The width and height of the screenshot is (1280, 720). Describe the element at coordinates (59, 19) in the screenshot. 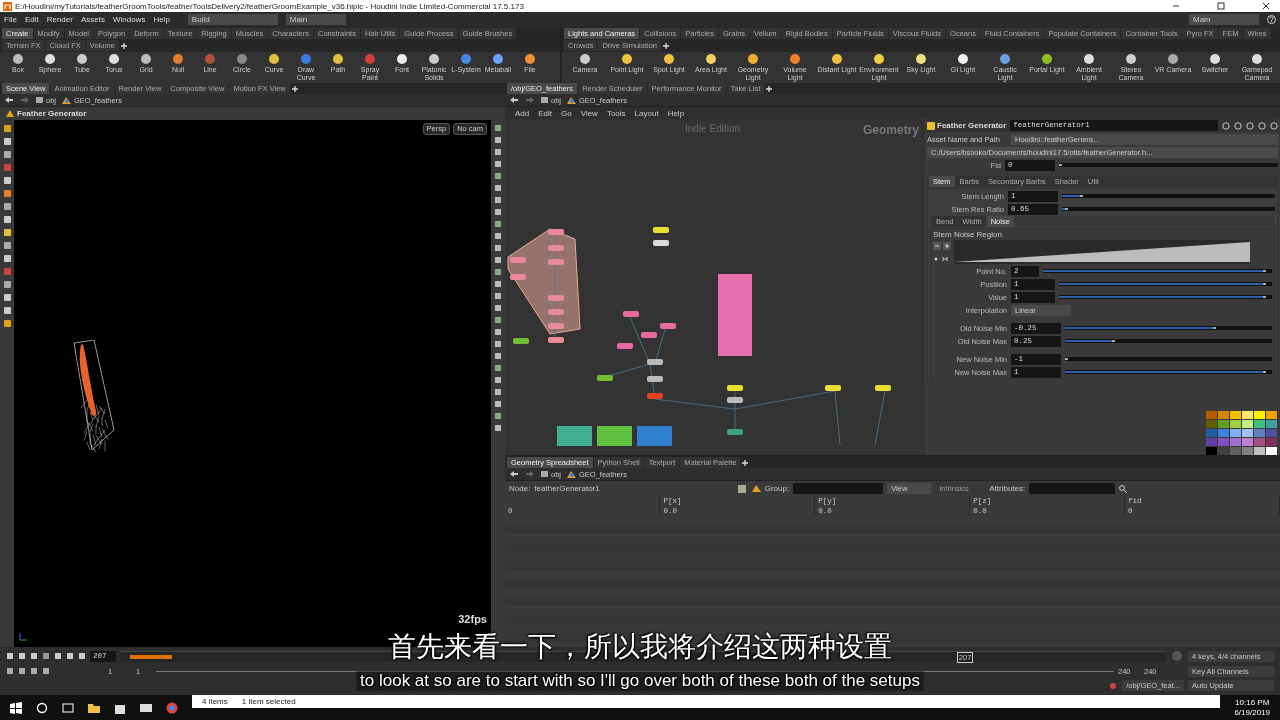

I see `menu-item: Render` at that location.